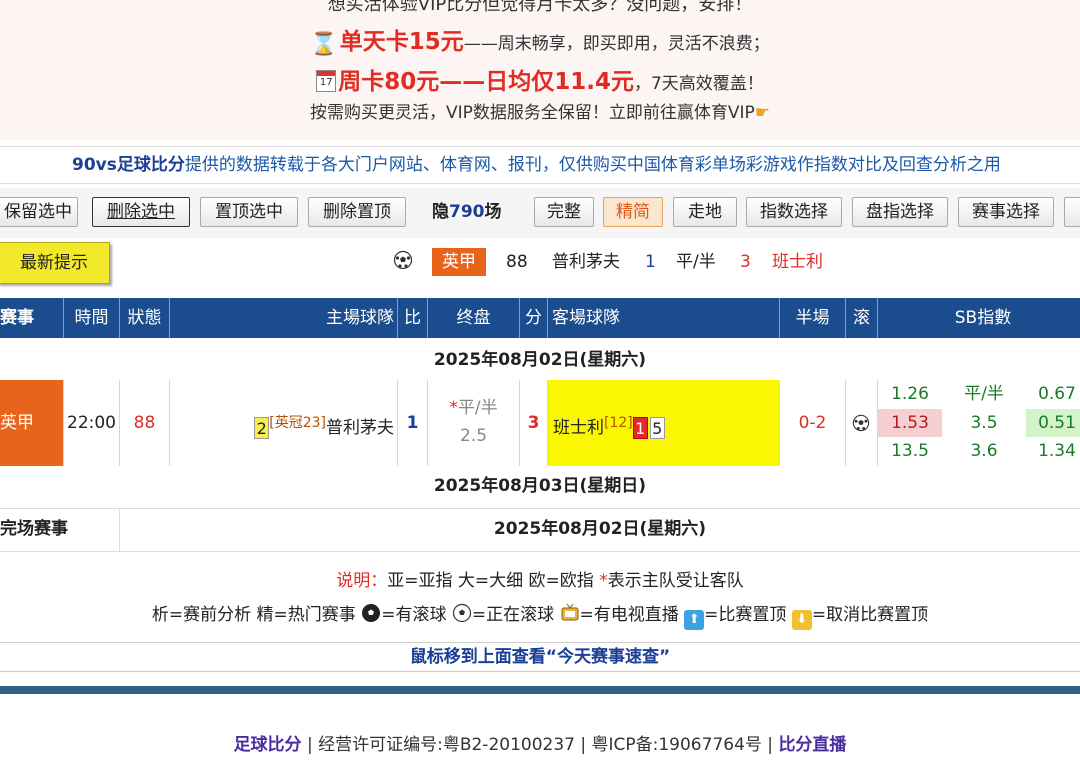 The height and width of the screenshot is (760, 1080). What do you see at coordinates (640, 428) in the screenshot?
I see `away-red-card-count: 1` at bounding box center [640, 428].